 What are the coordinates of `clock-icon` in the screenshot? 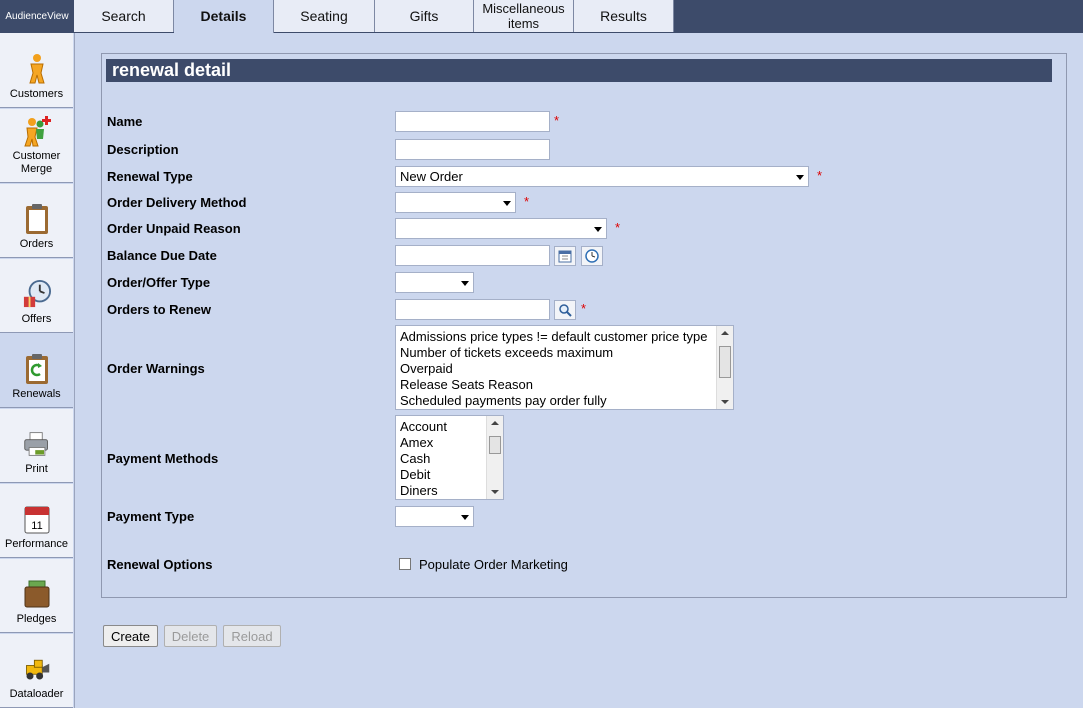 It's located at (592, 256).